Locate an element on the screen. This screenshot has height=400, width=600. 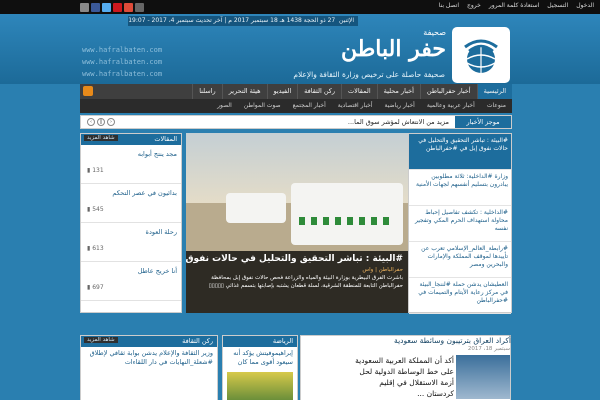
social-icons is located at coordinates (112, 7).